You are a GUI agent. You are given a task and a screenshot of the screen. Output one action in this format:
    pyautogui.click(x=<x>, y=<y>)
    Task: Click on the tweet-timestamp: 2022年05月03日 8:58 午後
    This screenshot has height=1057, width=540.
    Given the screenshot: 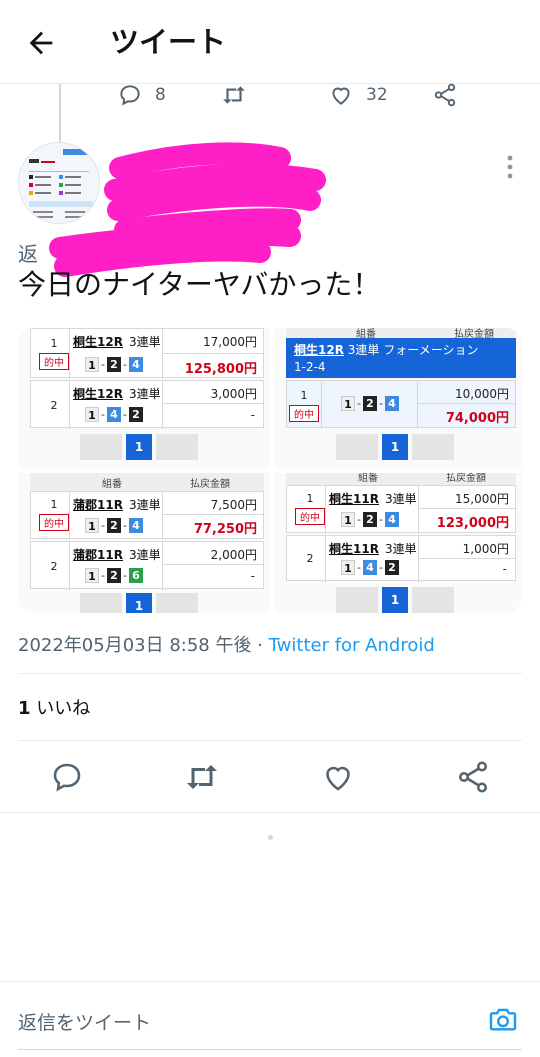 What is the action you would take?
    pyautogui.click(x=134, y=645)
    